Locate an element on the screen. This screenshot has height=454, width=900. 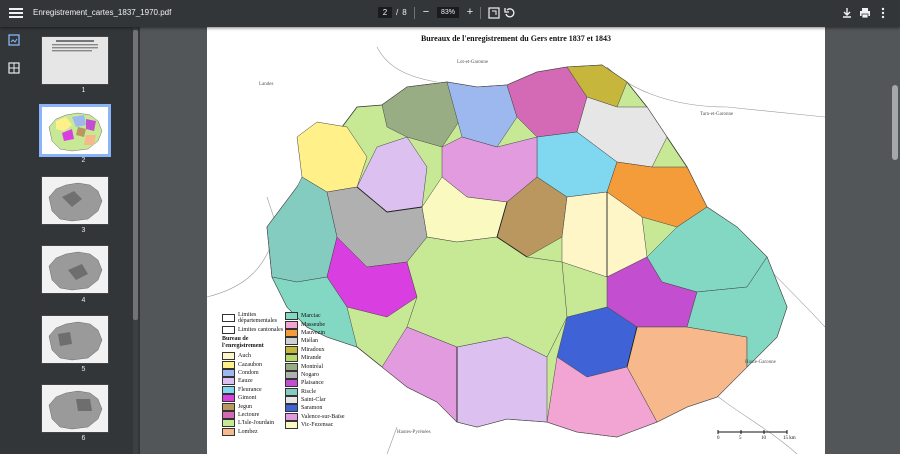
zoom-out-button: − is located at coordinates (426, 12).